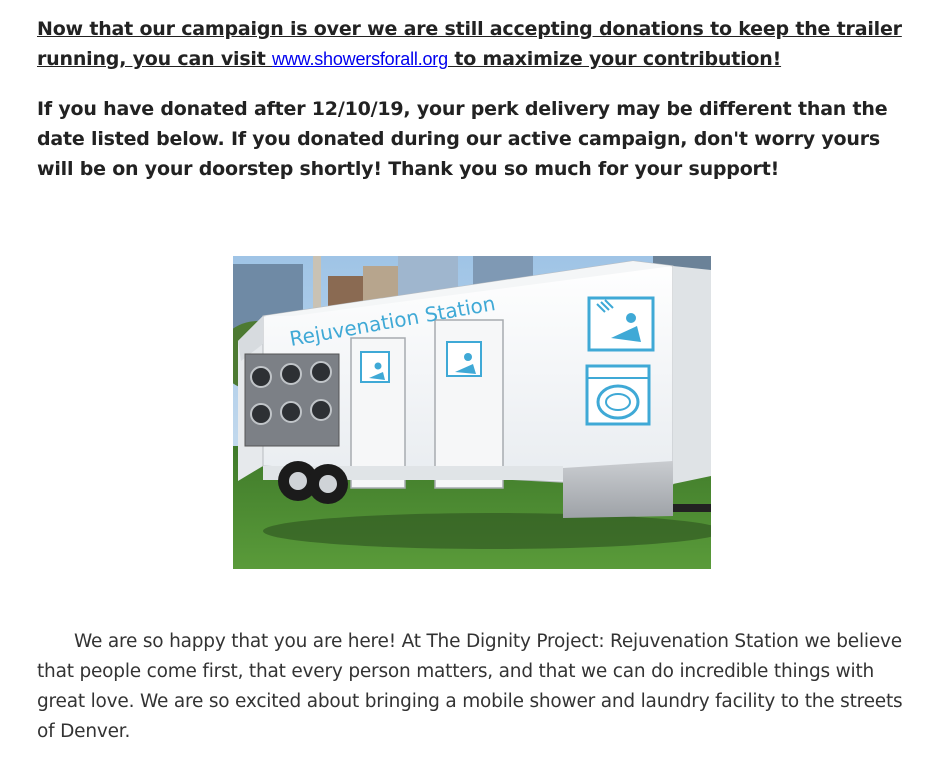  Describe the element at coordinates (614, 59) in the screenshot. I see `donation-notice-text-end: to maximize your contribution!` at that location.